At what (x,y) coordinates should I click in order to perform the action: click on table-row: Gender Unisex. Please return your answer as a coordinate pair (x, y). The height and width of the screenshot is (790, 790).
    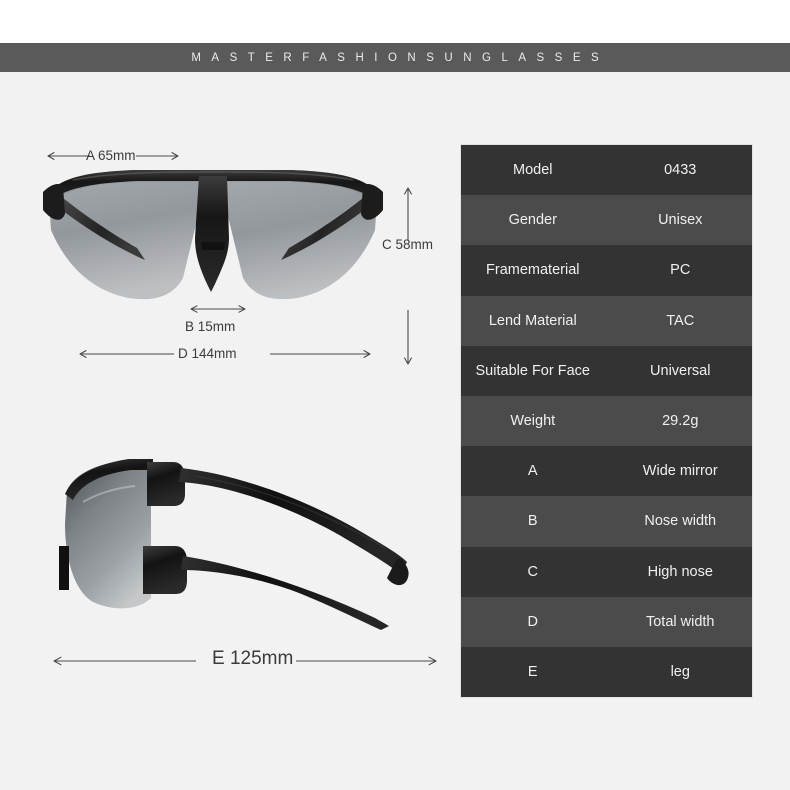
    Looking at the image, I should click on (606, 220).